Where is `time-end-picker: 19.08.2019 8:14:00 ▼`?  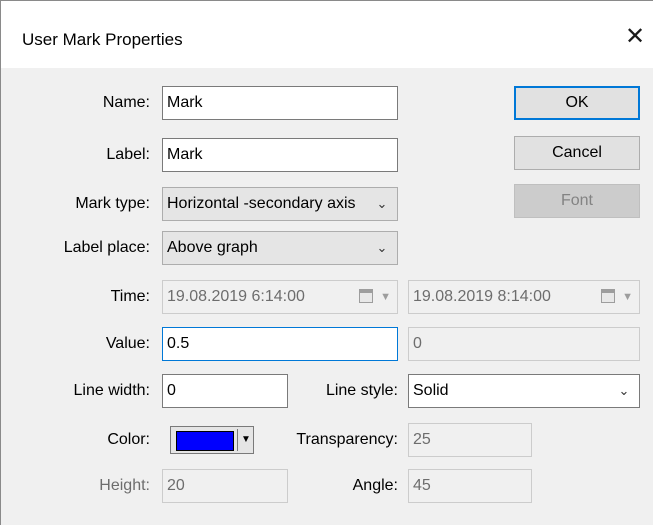
time-end-picker: 19.08.2019 8:14:00 ▼ is located at coordinates (524, 297).